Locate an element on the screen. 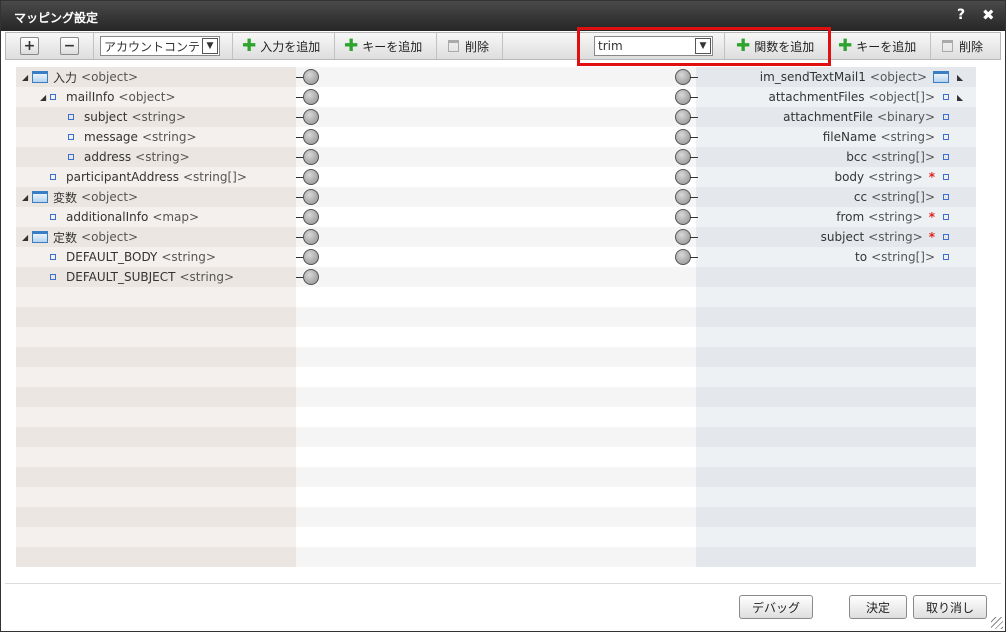  input-field-type: <string> is located at coordinates (188, 257).